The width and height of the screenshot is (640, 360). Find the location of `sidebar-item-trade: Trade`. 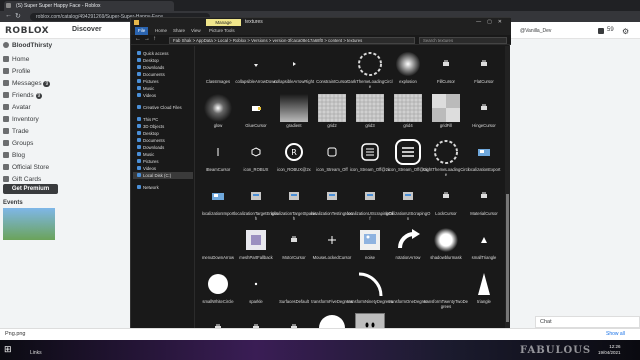

sidebar-item-trade: Trade is located at coordinates (16, 132).